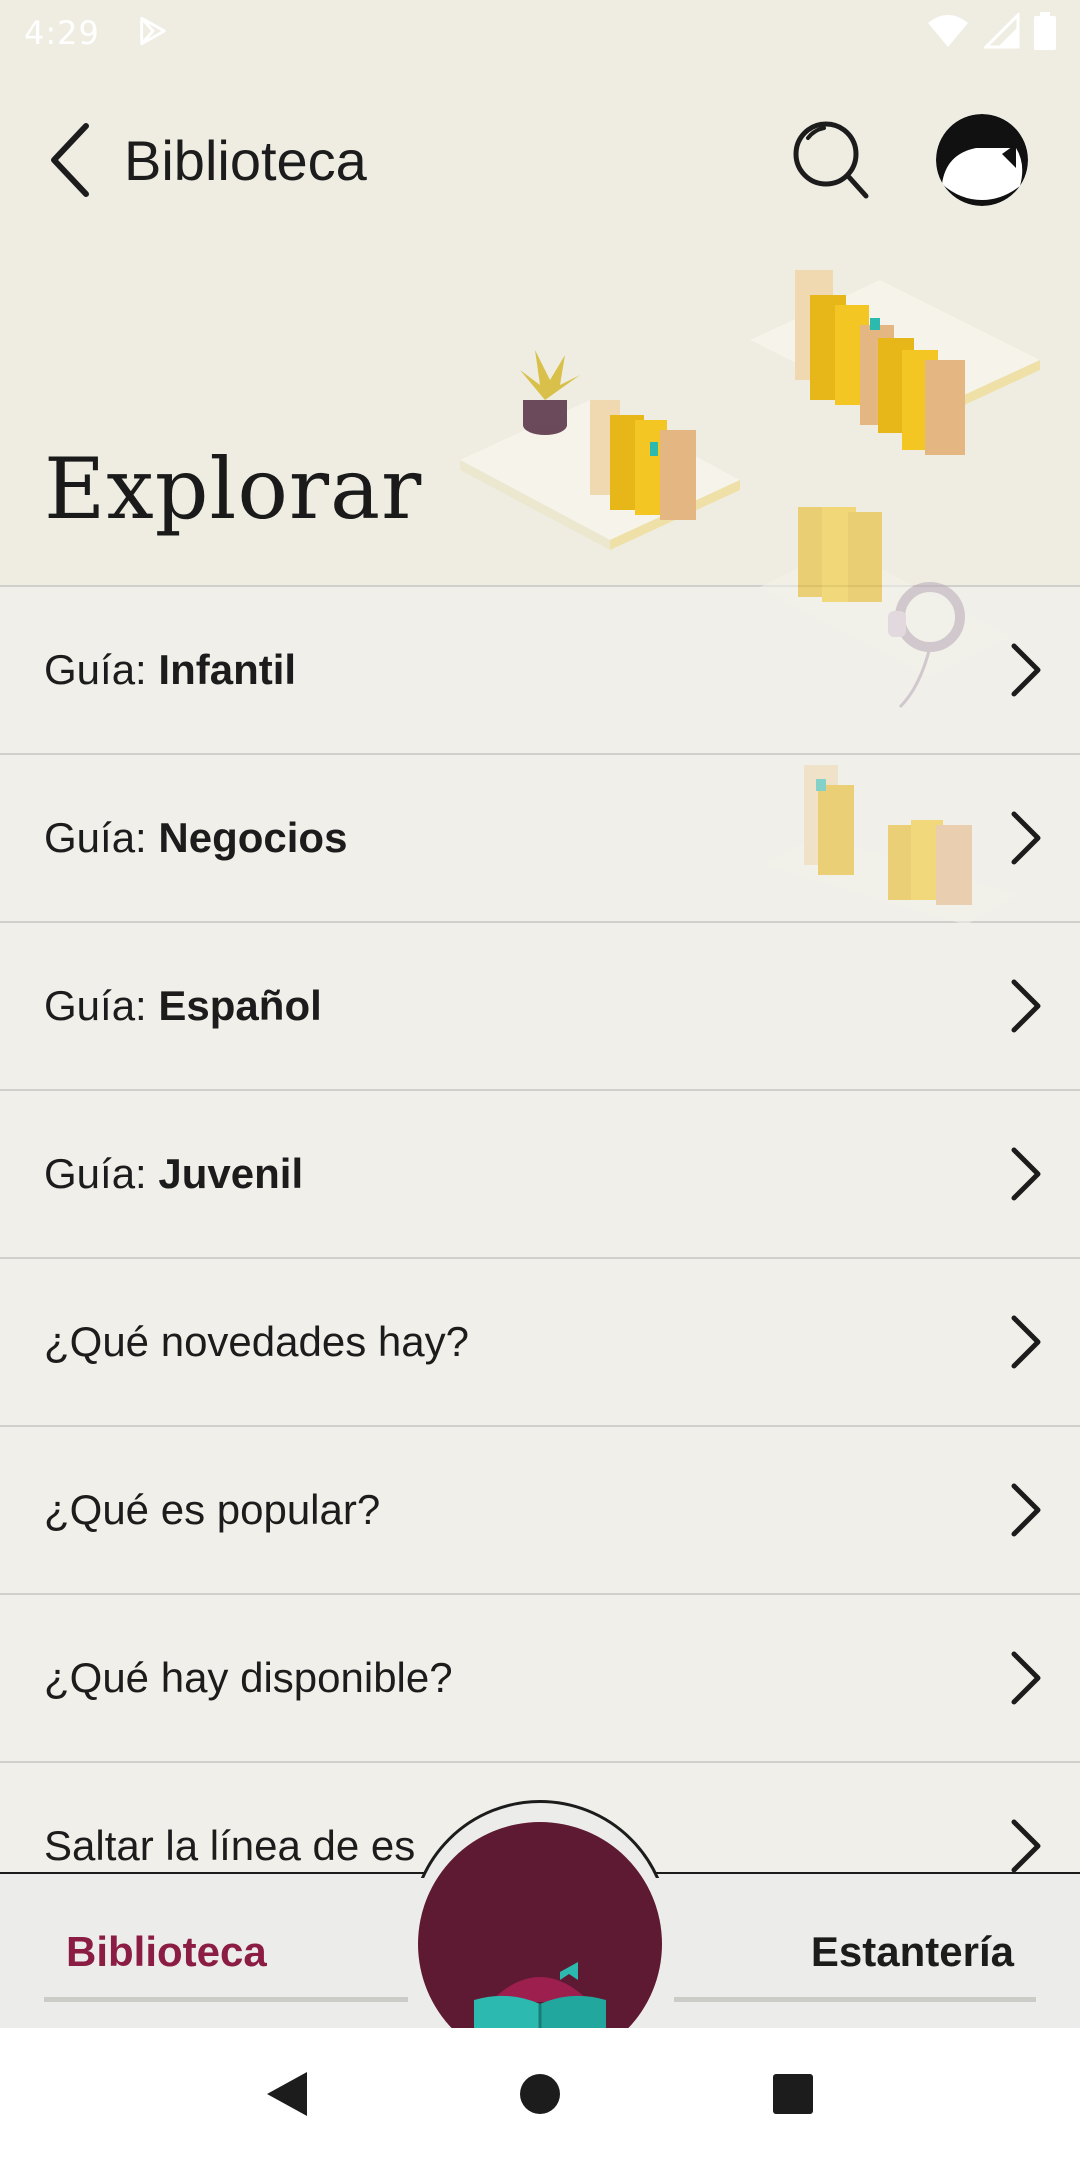 This screenshot has width=1080, height=2160. I want to click on app-title: Biblioteca, so click(245, 160).